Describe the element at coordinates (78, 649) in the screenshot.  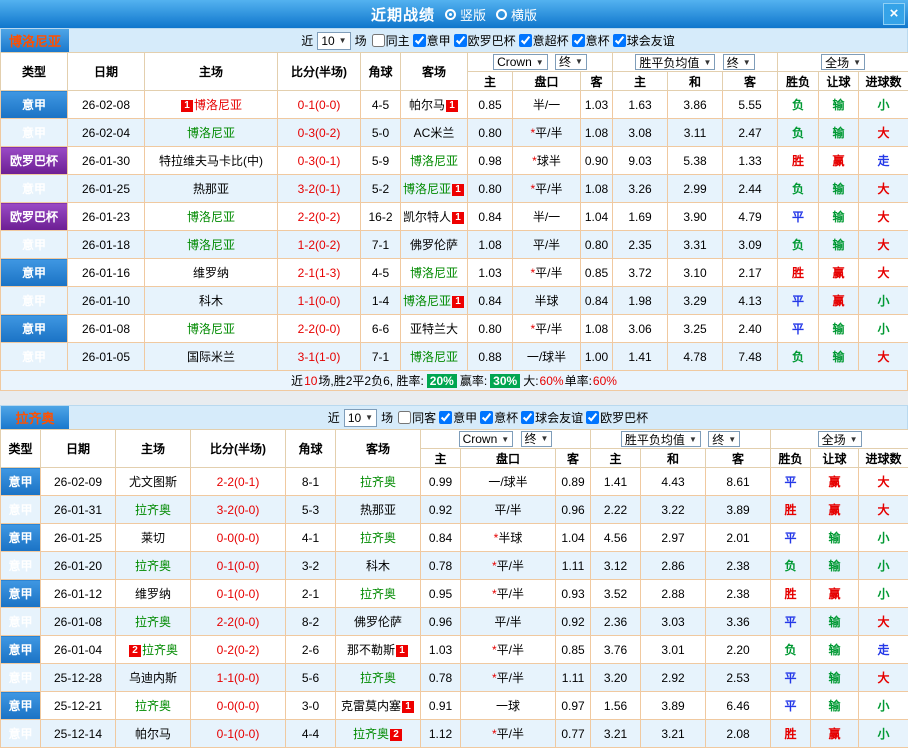
I see `date-cell: 26-01-04` at that location.